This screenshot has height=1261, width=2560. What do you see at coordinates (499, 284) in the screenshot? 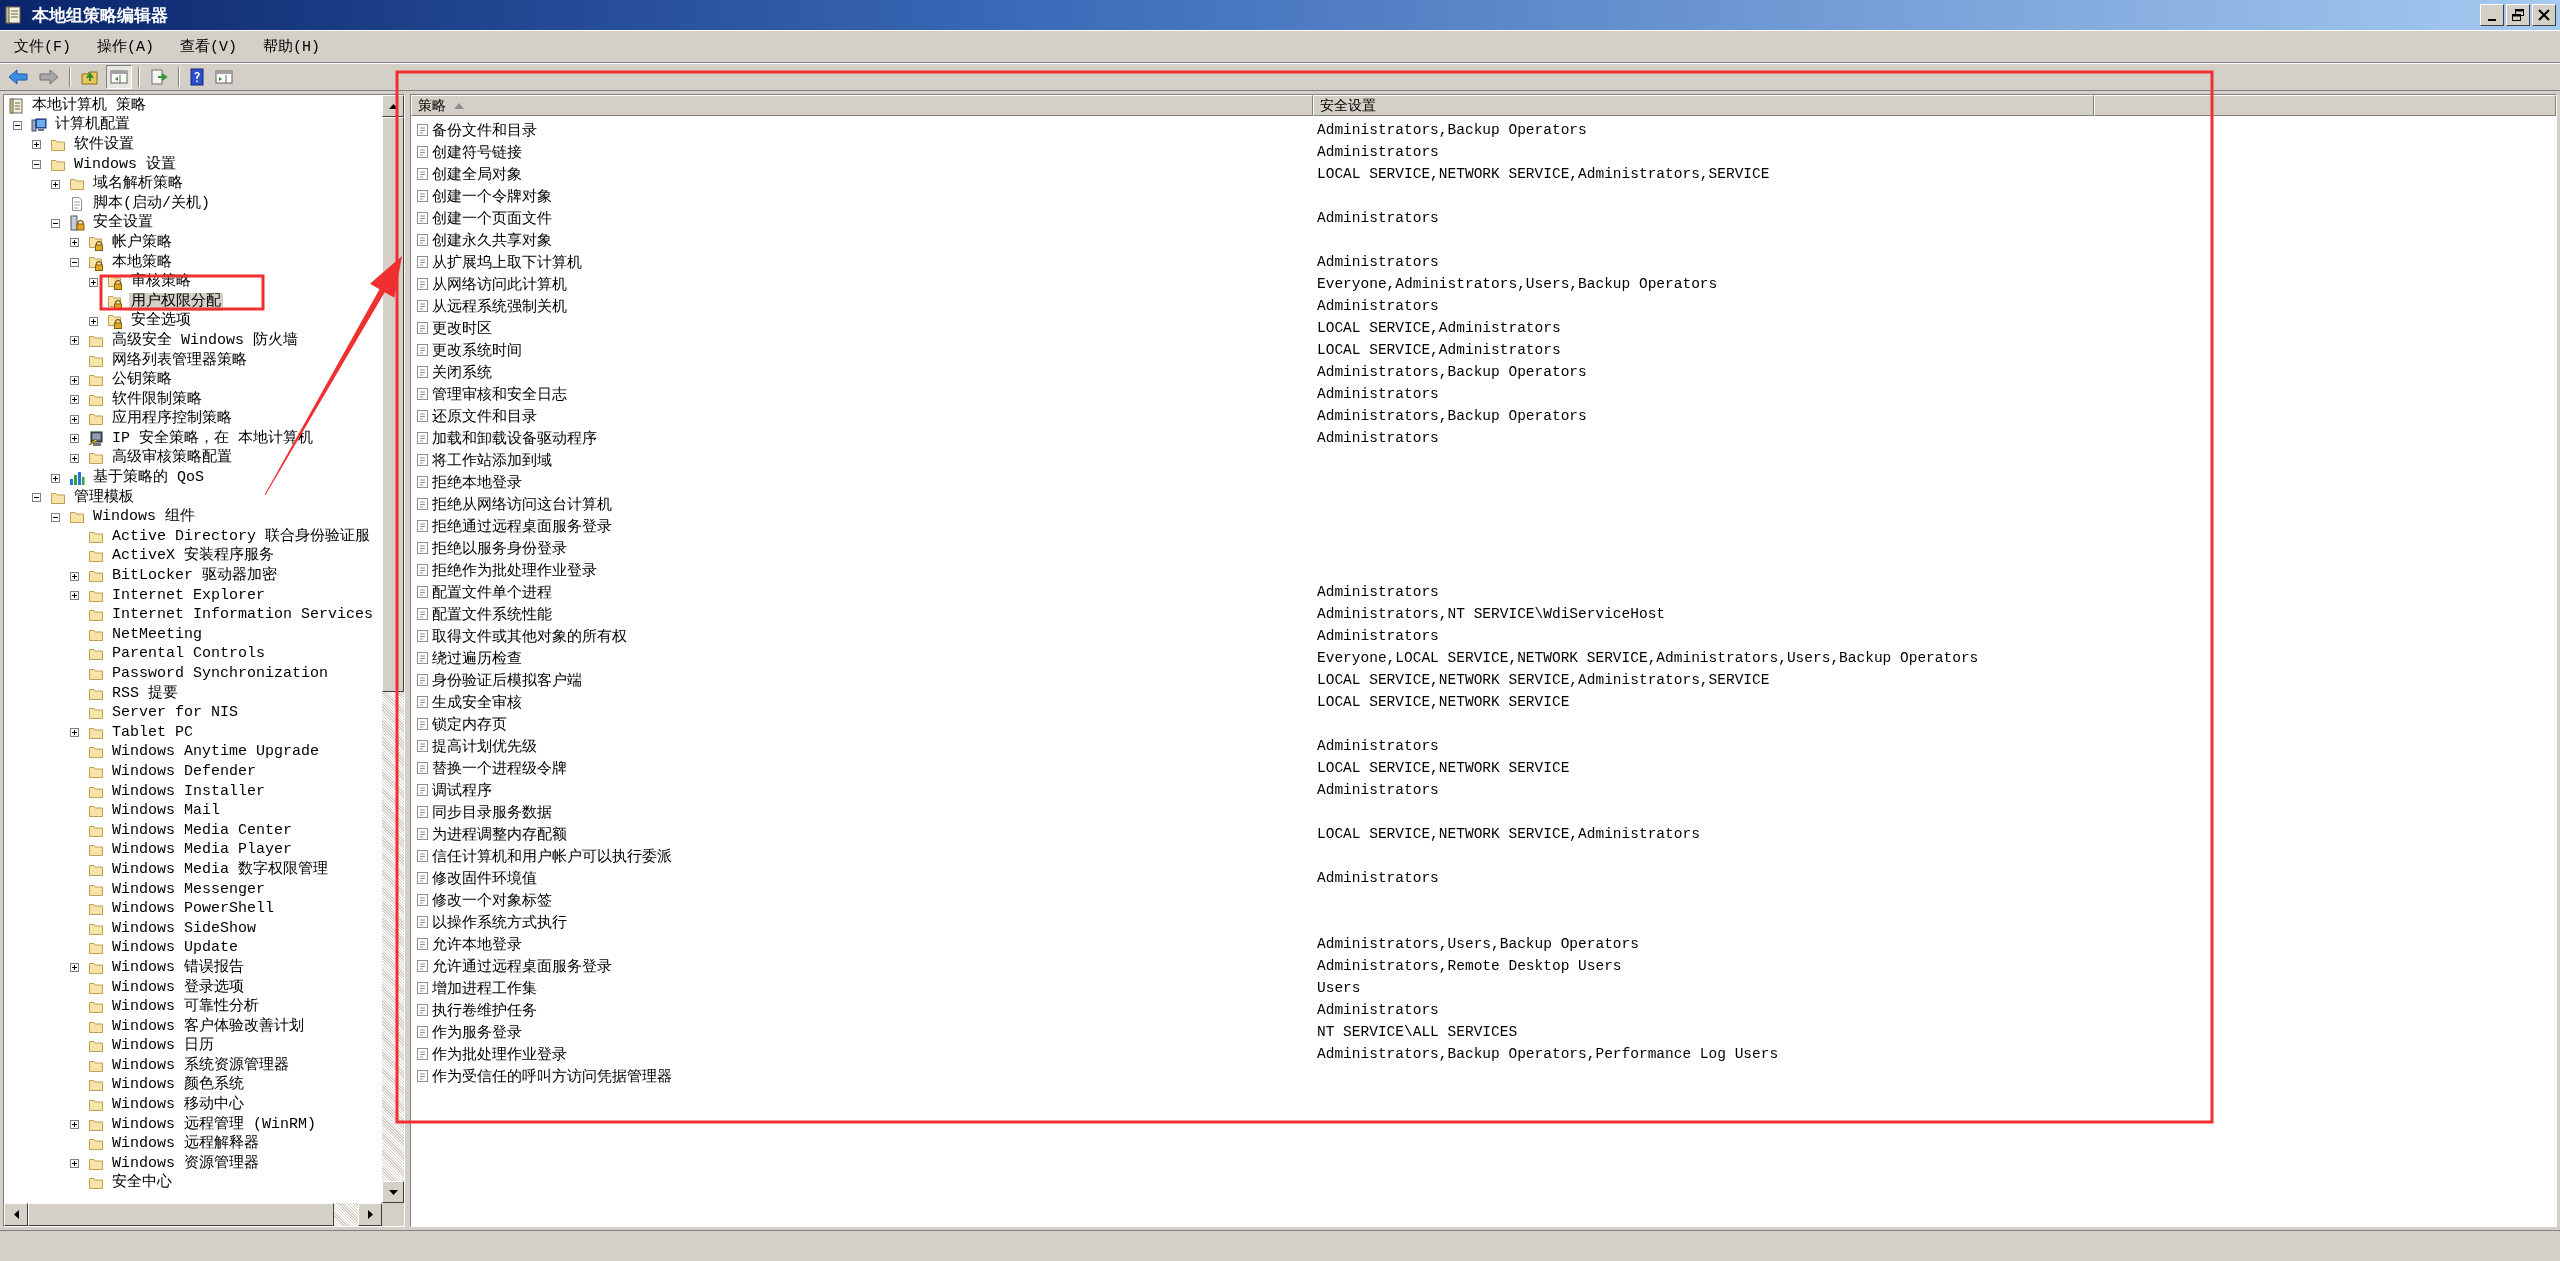
I see `policy-name: 从网络访问此计算机` at bounding box center [499, 284].